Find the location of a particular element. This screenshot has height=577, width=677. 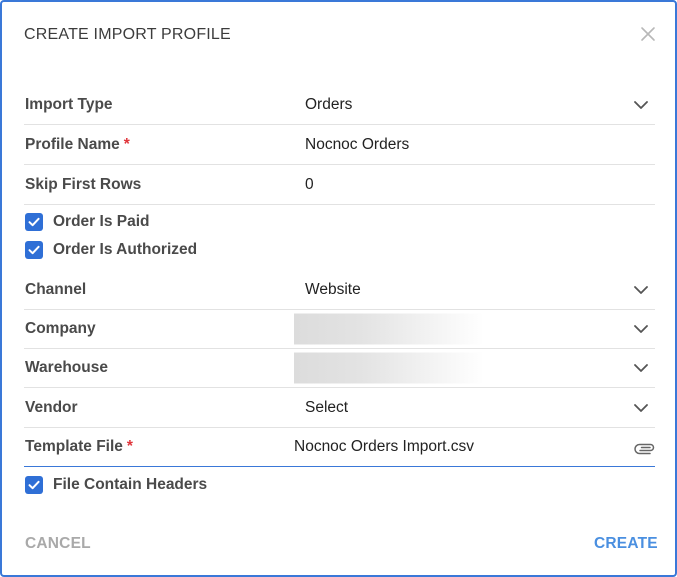

import-type-field: Import Type Orders is located at coordinates (339, 105).